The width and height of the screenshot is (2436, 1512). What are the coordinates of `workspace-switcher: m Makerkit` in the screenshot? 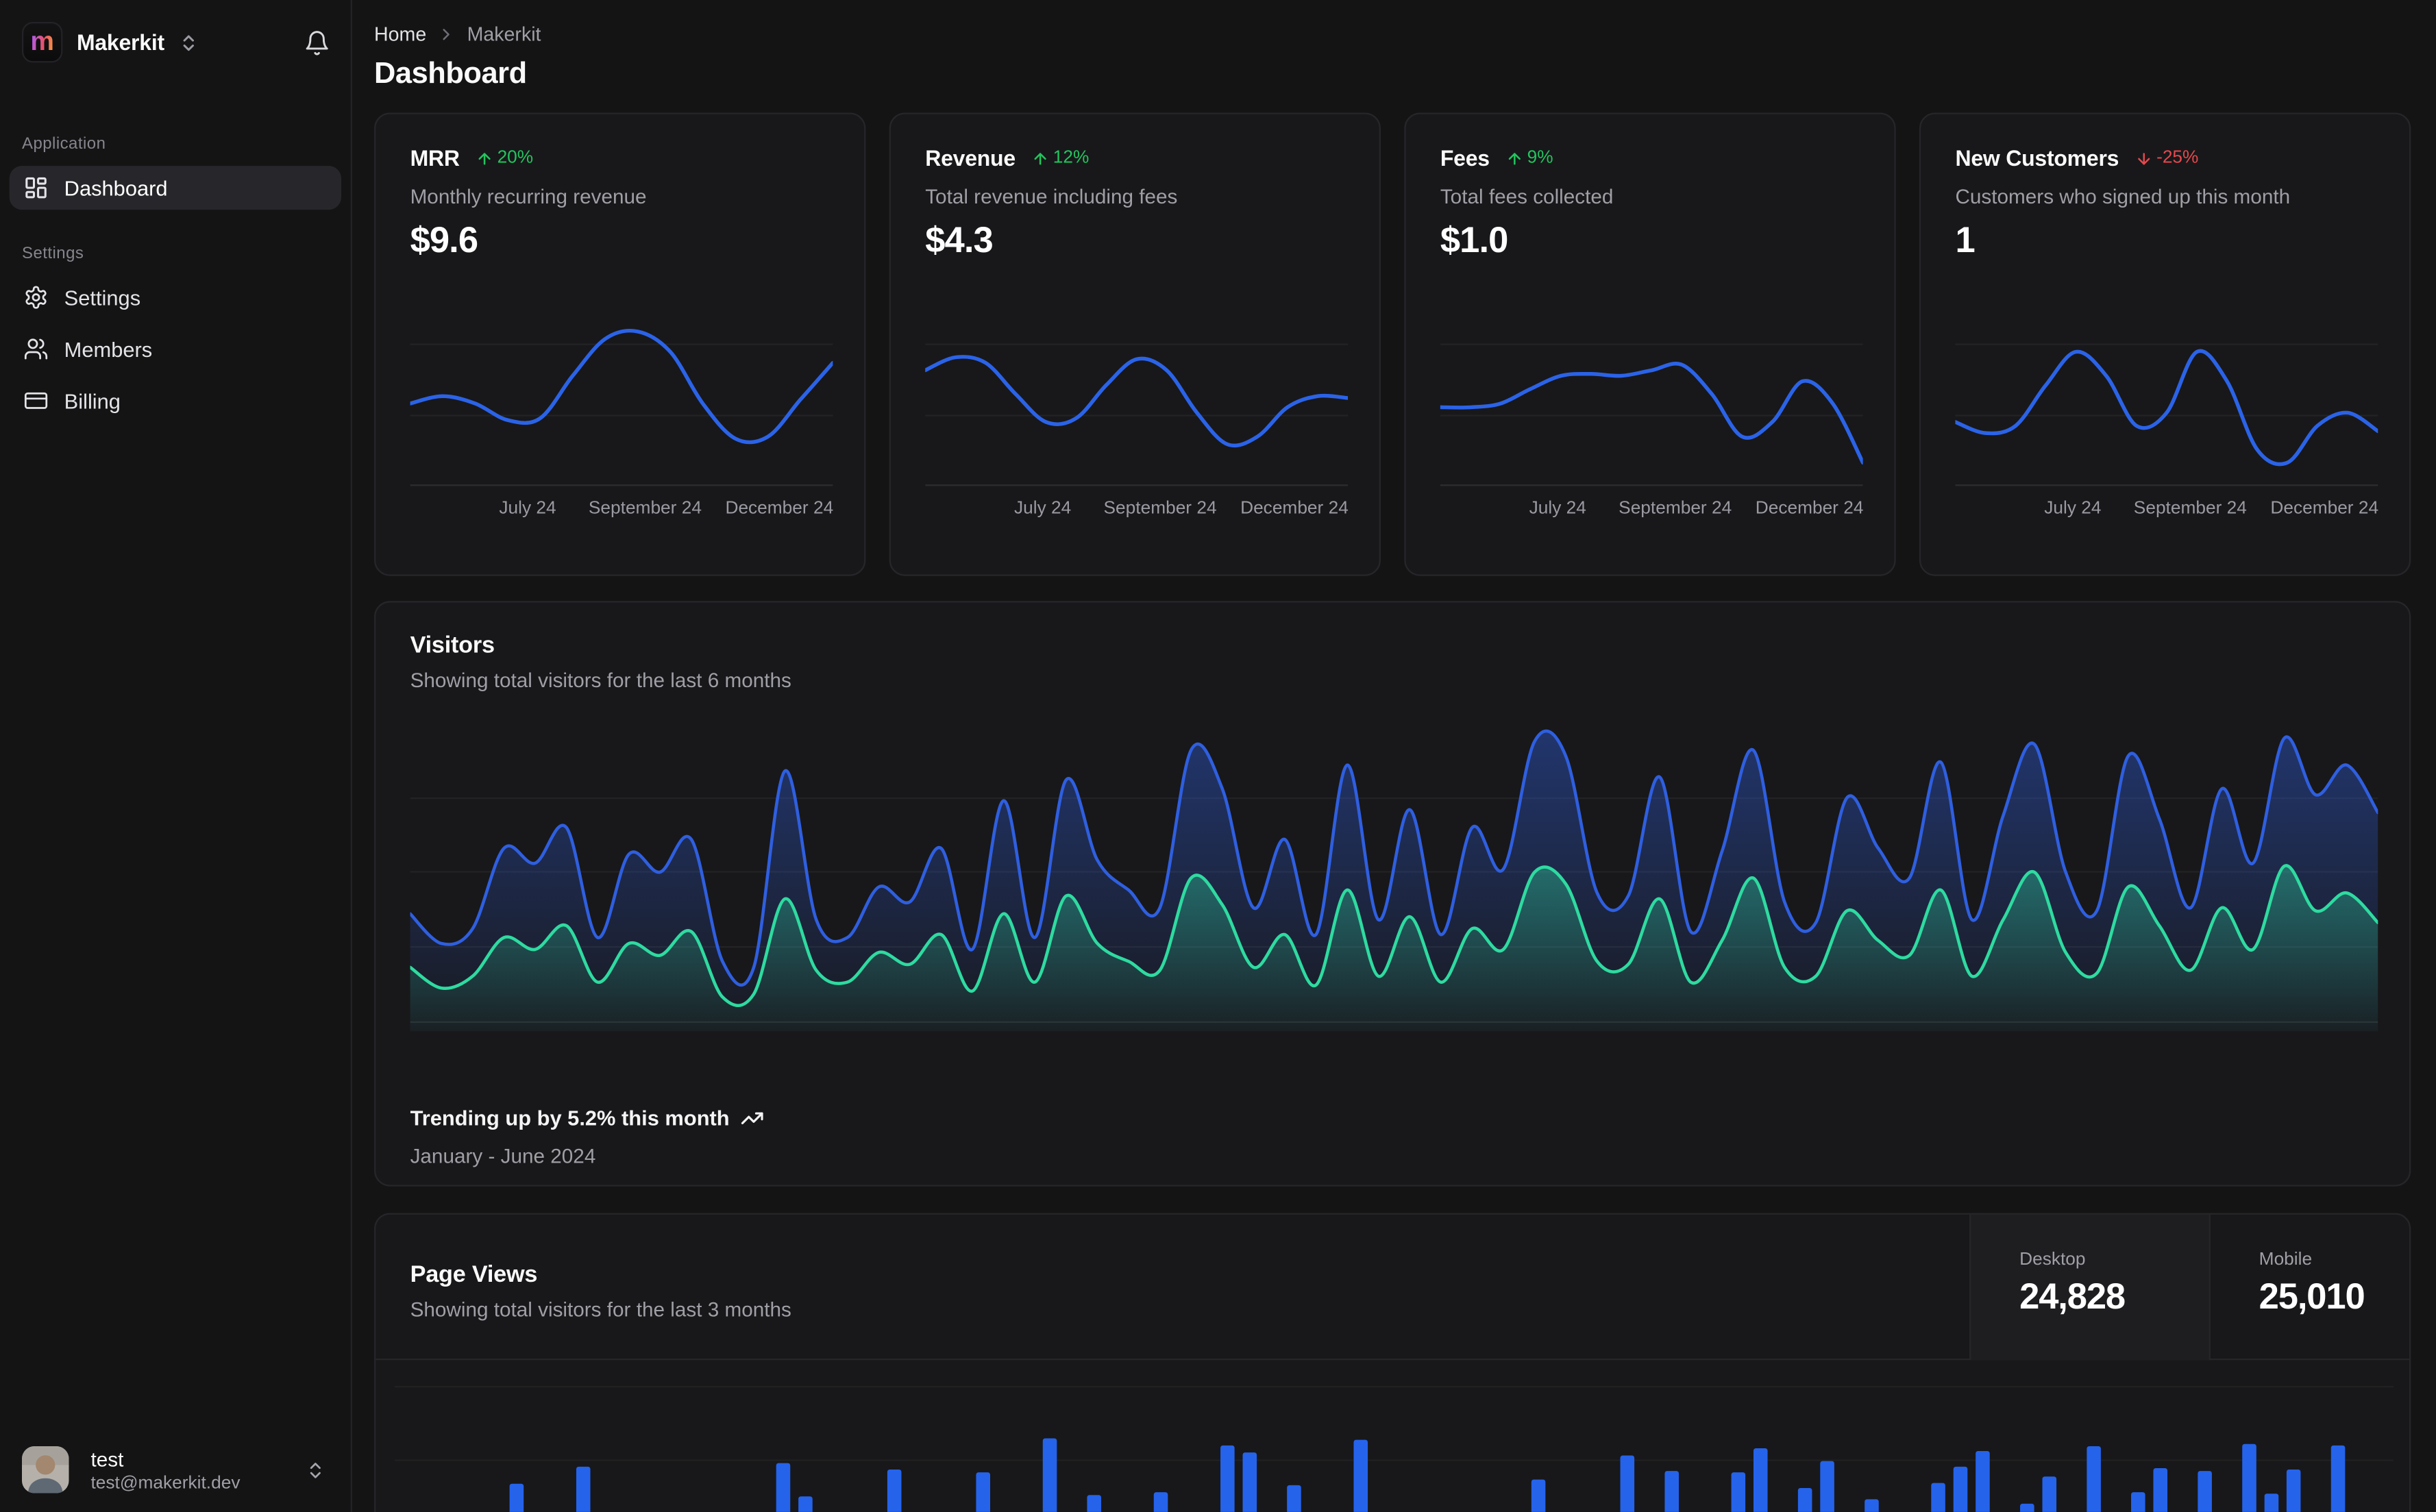 It's located at (139, 42).